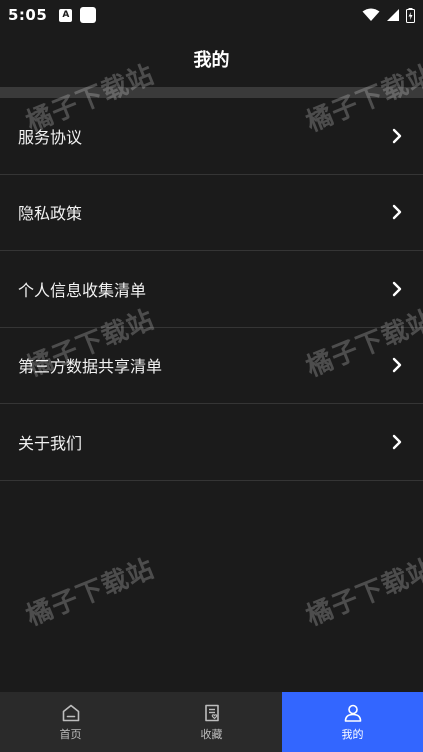 The width and height of the screenshot is (423, 752). I want to click on tab-label: 首页, so click(70, 734).